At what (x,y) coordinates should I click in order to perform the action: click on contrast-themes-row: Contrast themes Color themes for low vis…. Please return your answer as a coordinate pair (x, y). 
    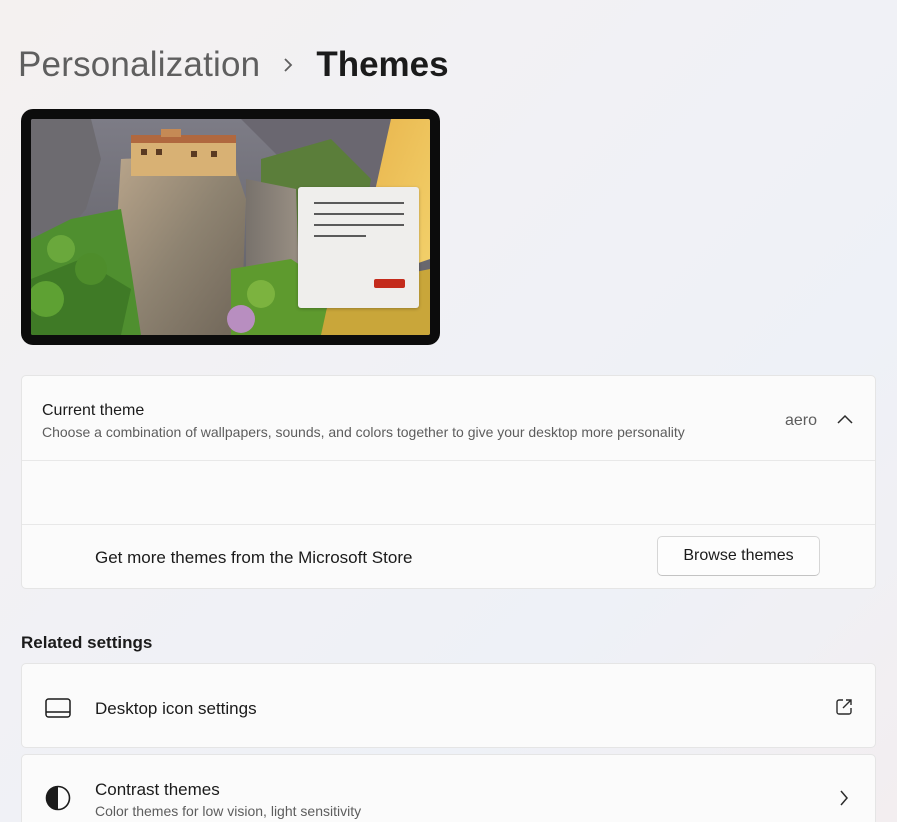
    Looking at the image, I should click on (448, 788).